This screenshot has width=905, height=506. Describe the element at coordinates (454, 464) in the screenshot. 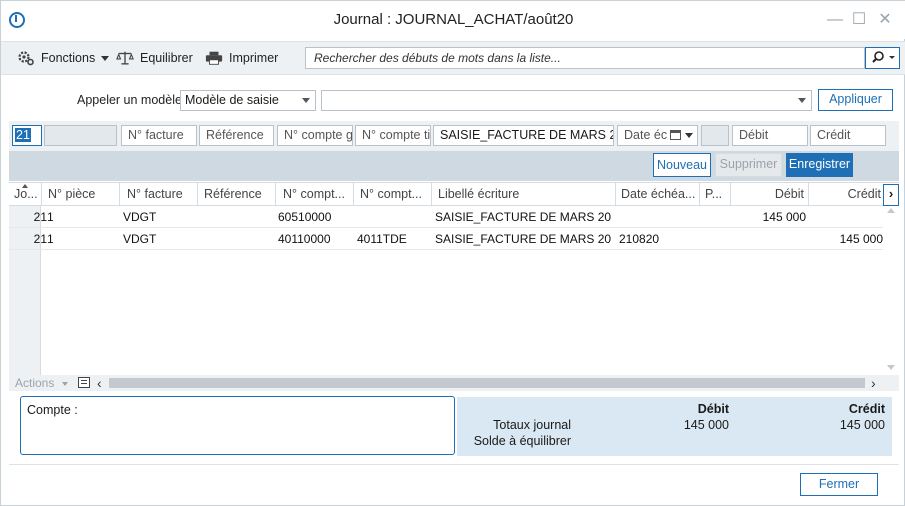

I see `footer-divider` at that location.